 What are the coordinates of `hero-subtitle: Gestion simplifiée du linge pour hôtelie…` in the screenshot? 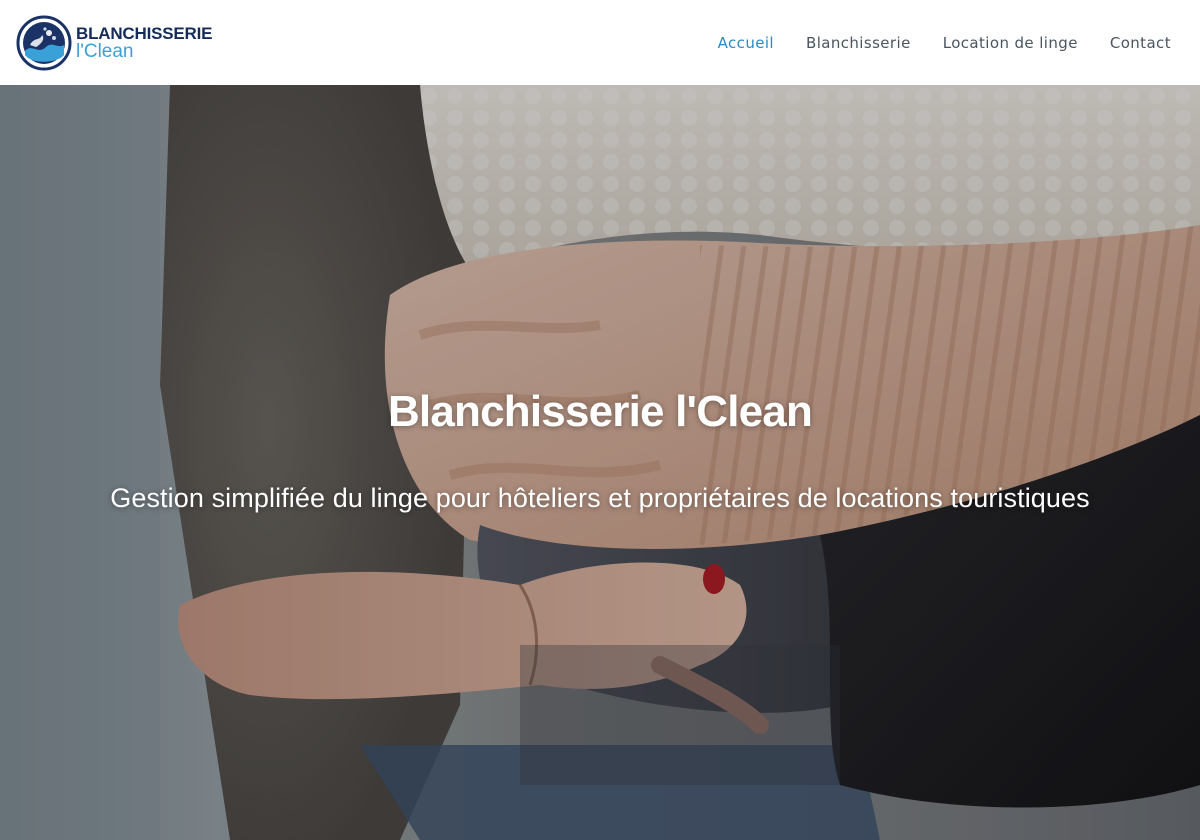 It's located at (600, 498).